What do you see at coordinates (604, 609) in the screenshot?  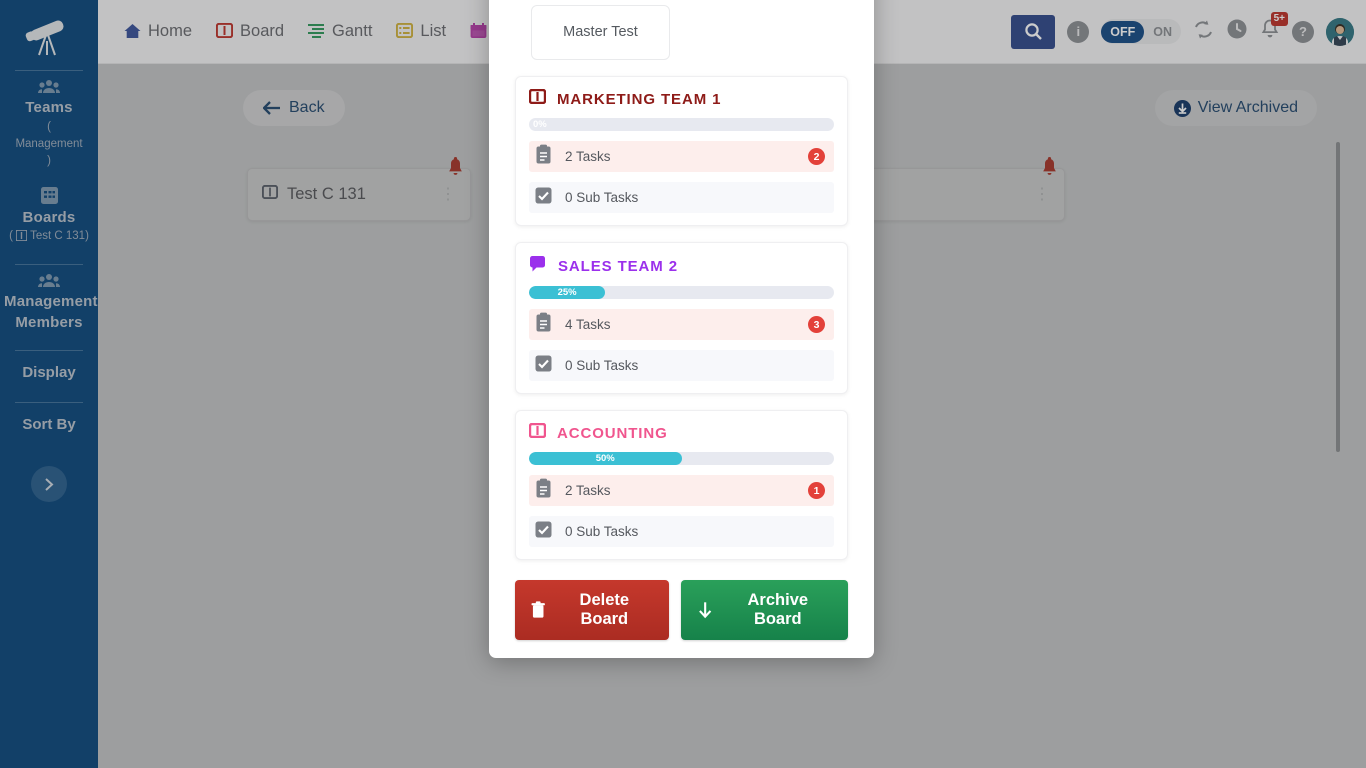 I see `delete-board-label: Delete Board` at bounding box center [604, 609].